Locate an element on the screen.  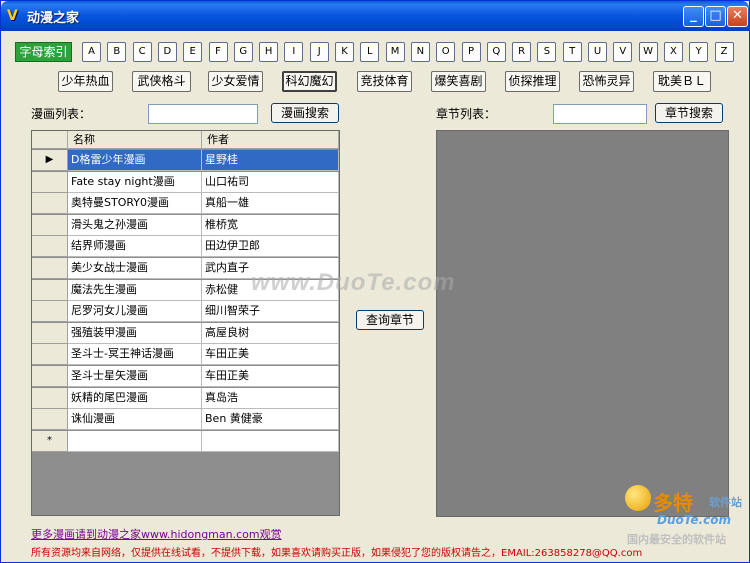
cell-author: 高屋良树 is located at coordinates (270, 333).